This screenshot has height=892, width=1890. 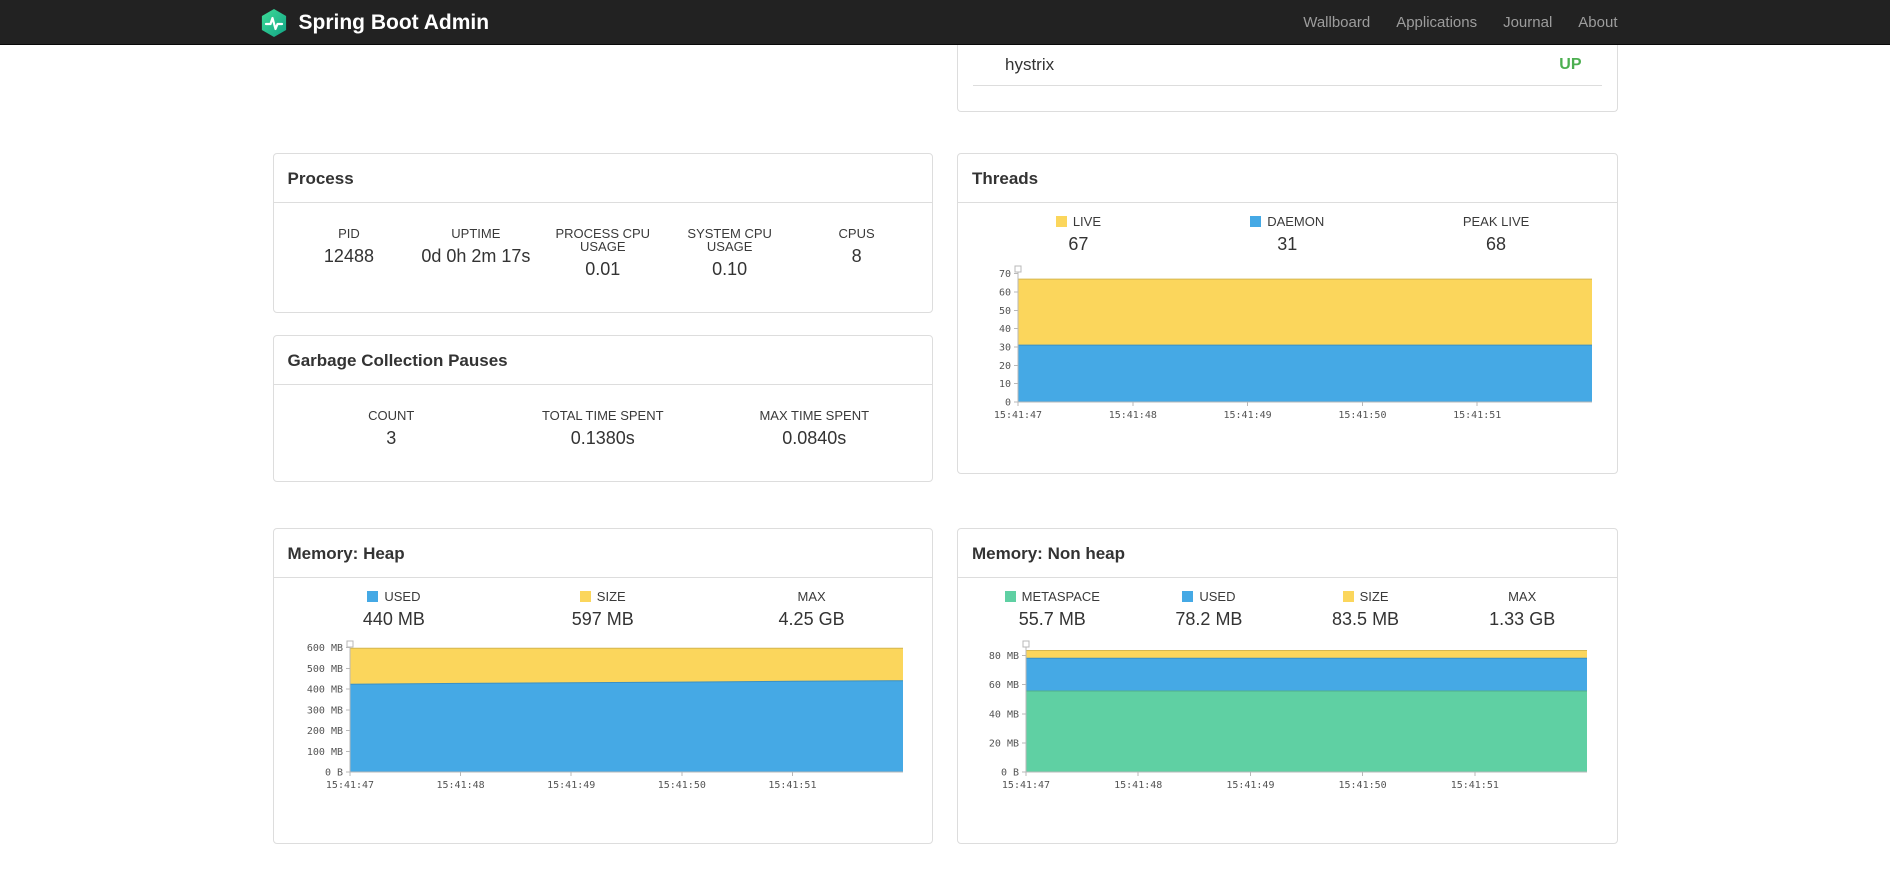 I want to click on metric-value: 0.01, so click(x=603, y=269).